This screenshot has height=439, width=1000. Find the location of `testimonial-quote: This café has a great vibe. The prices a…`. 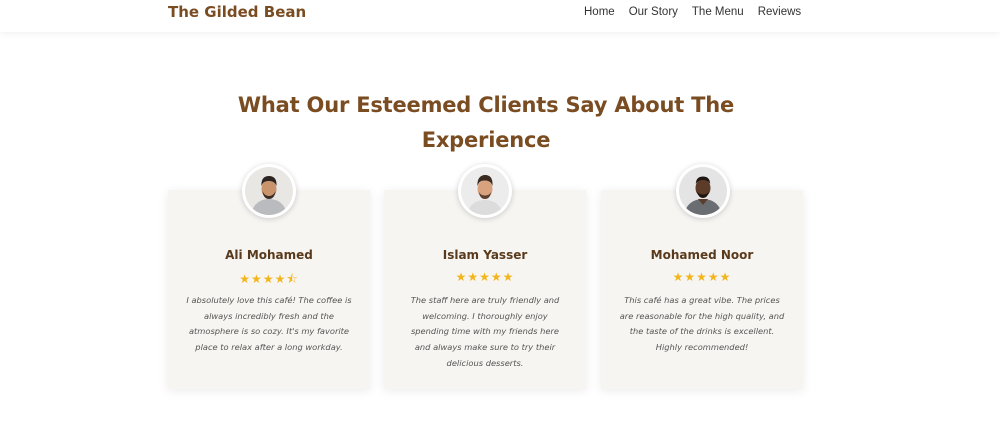

testimonial-quote: This café has a great vibe. The prices a… is located at coordinates (702, 324).